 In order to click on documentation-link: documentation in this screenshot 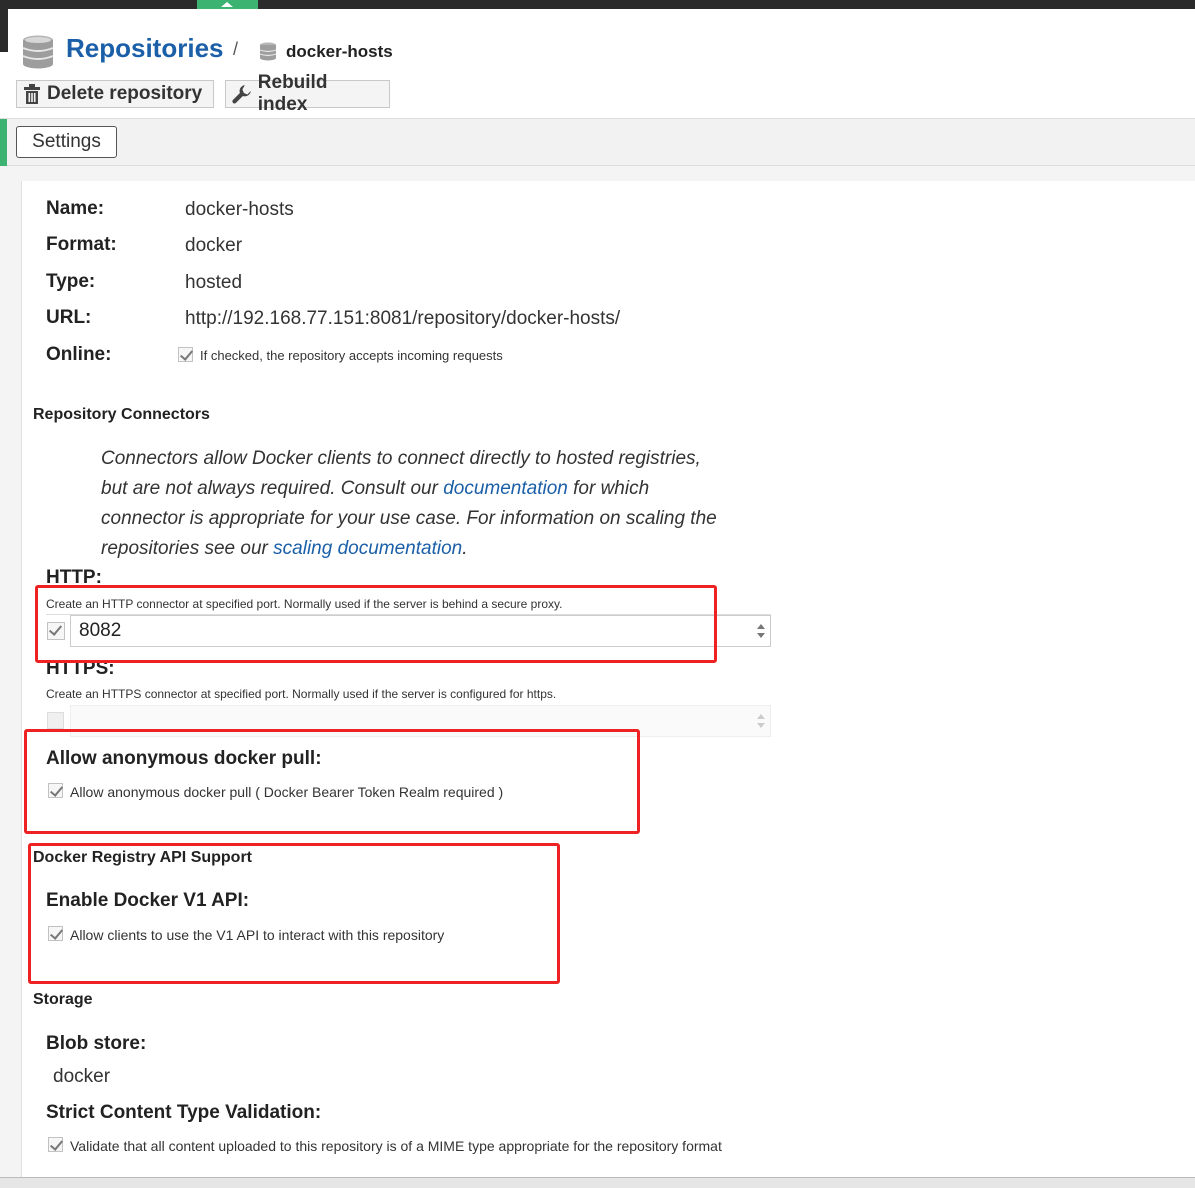, I will do `click(505, 488)`.